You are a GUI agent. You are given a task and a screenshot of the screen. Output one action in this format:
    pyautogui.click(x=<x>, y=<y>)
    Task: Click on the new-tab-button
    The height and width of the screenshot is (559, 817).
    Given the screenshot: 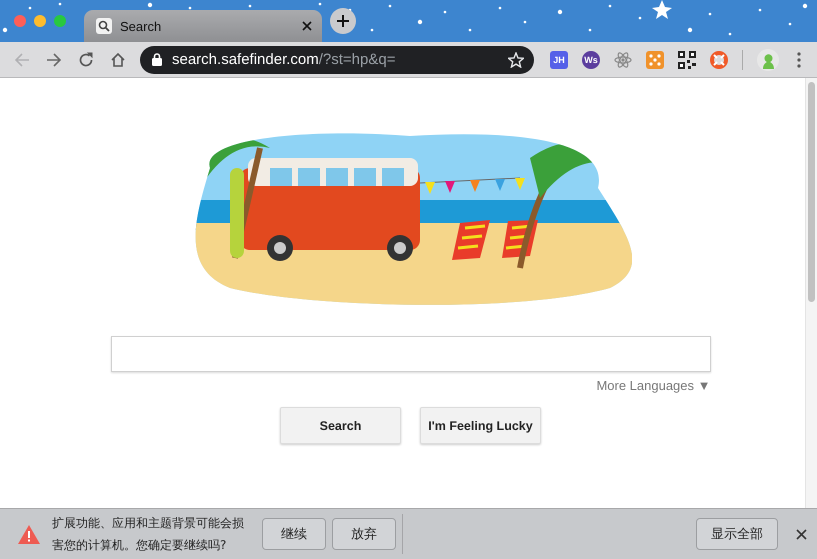 What is the action you would take?
    pyautogui.click(x=343, y=21)
    